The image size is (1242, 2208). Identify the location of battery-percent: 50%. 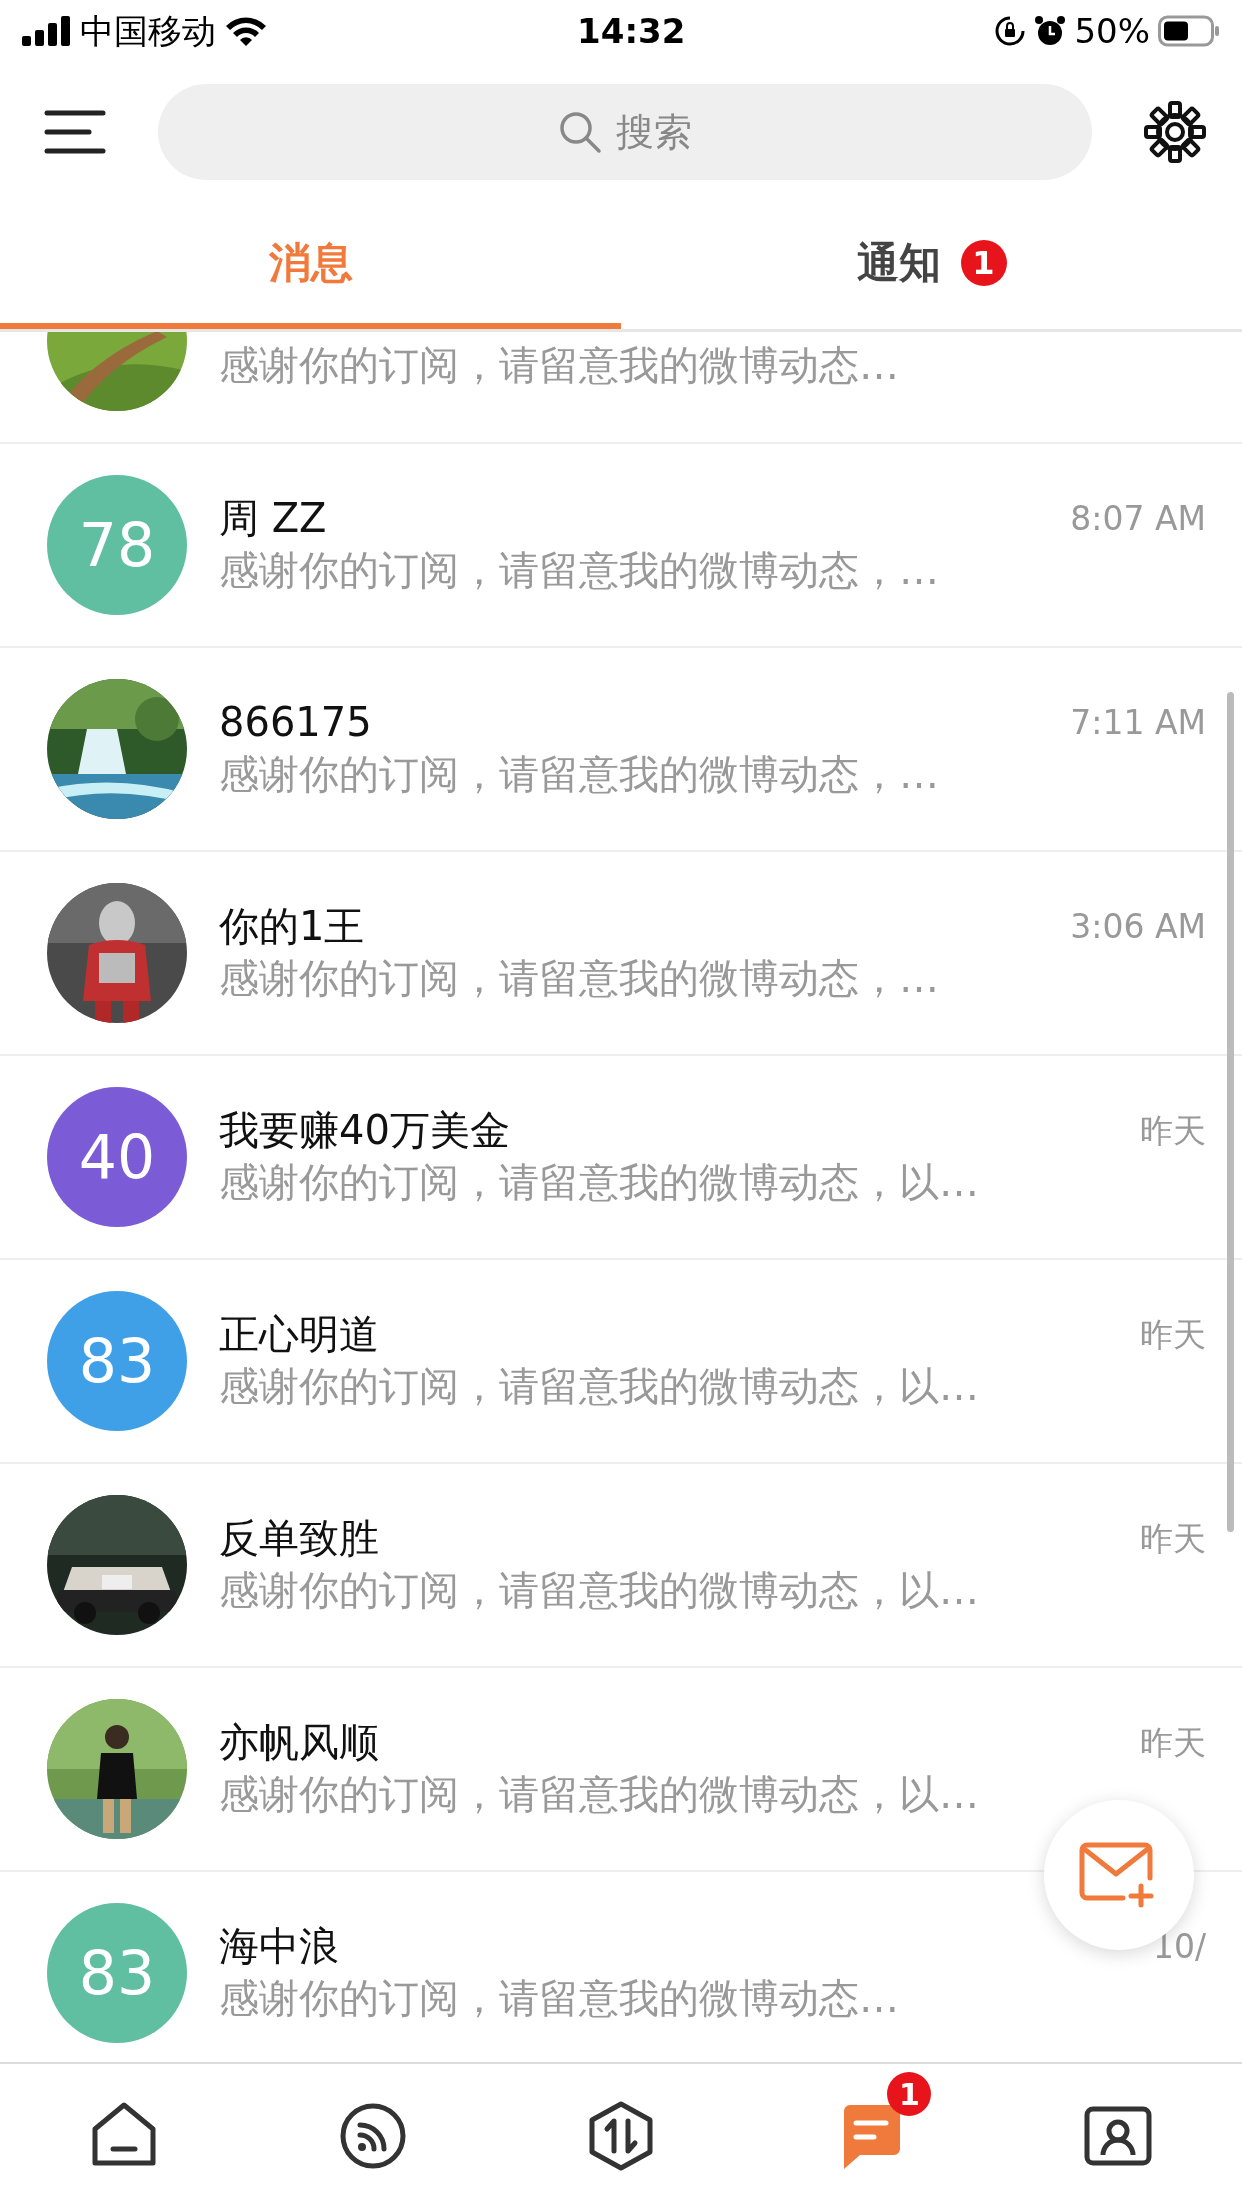
(1112, 31).